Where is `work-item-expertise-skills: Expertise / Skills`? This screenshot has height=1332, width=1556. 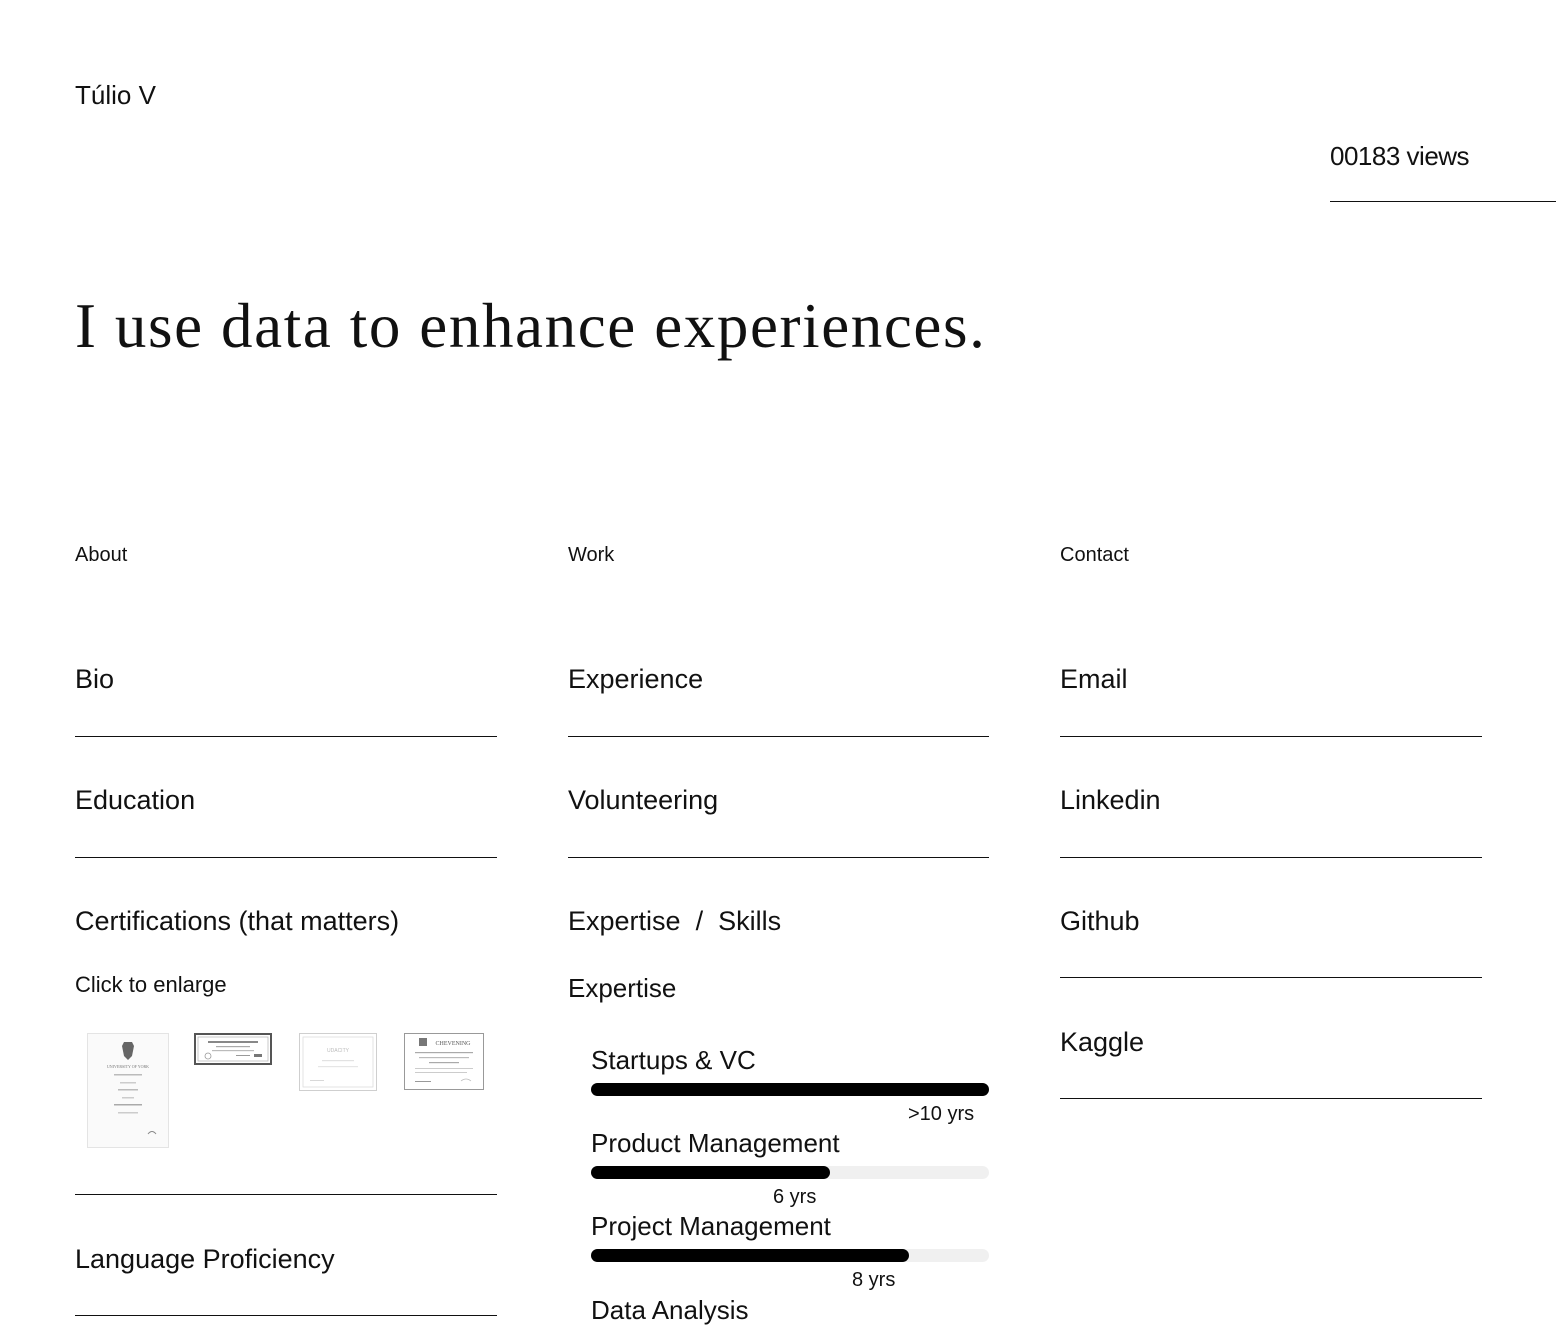
work-item-expertise-skills: Expertise / Skills is located at coordinates (674, 921).